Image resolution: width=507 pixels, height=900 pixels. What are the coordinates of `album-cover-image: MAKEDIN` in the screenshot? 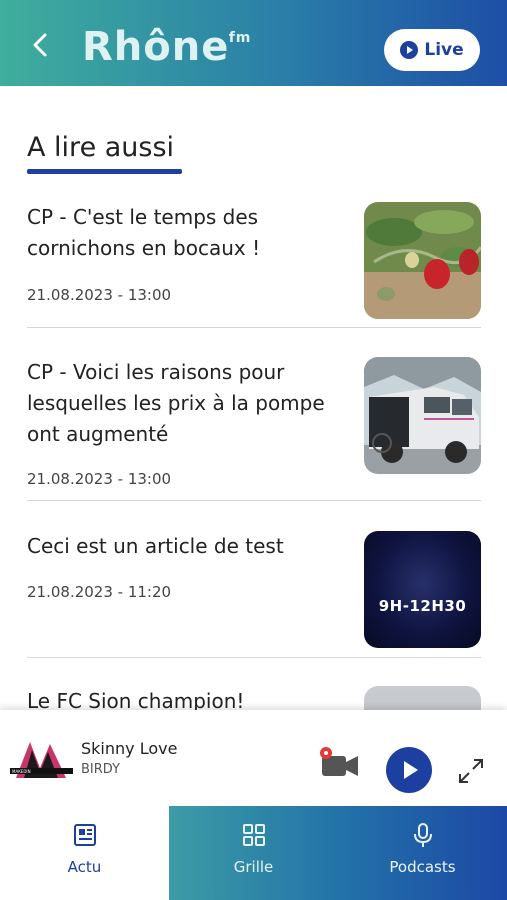 It's located at (41, 761).